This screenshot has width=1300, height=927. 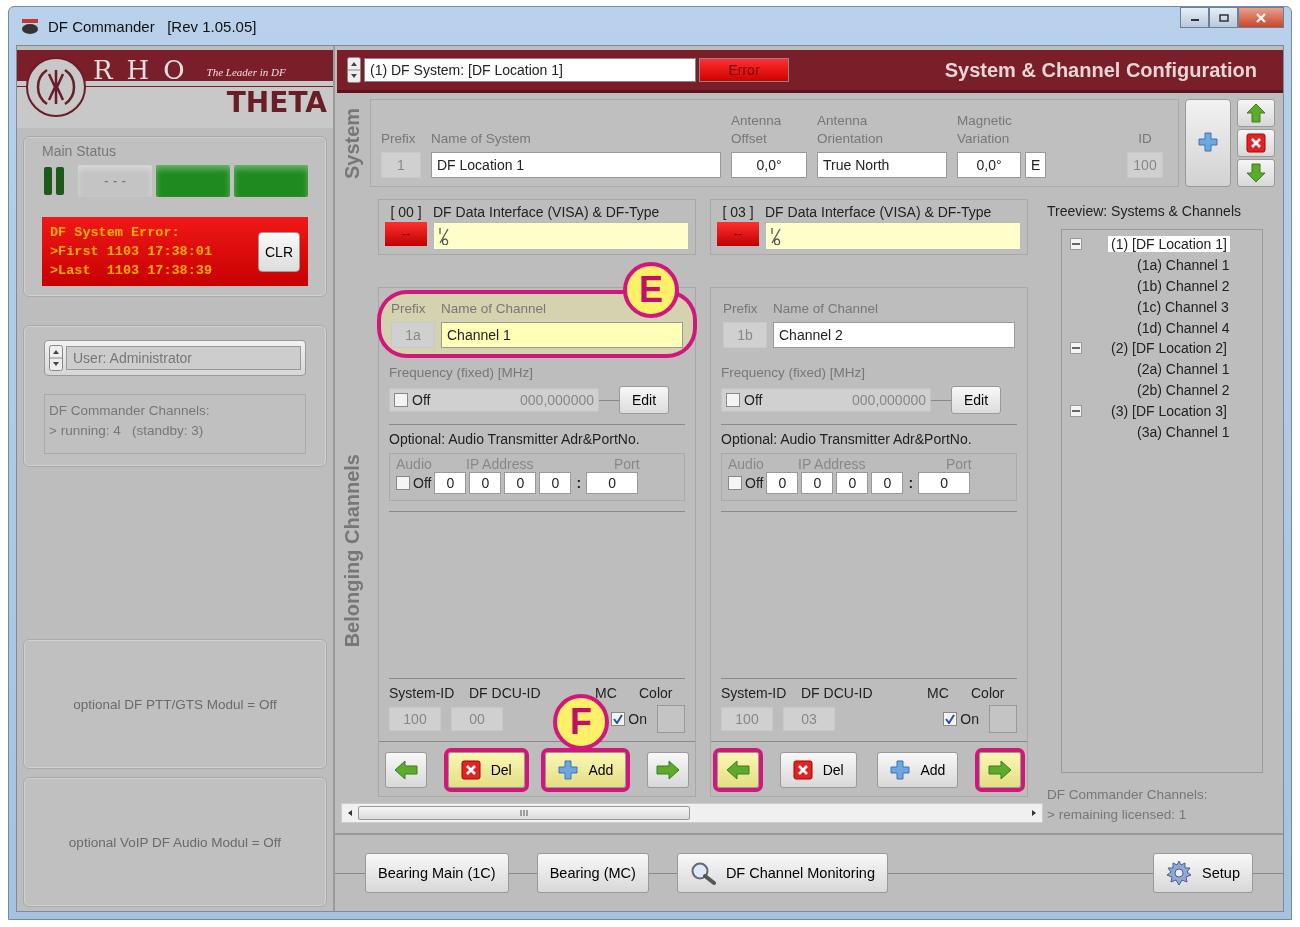 I want to click on tree-item: (2) [DF Location 2], so click(x=1169, y=348).